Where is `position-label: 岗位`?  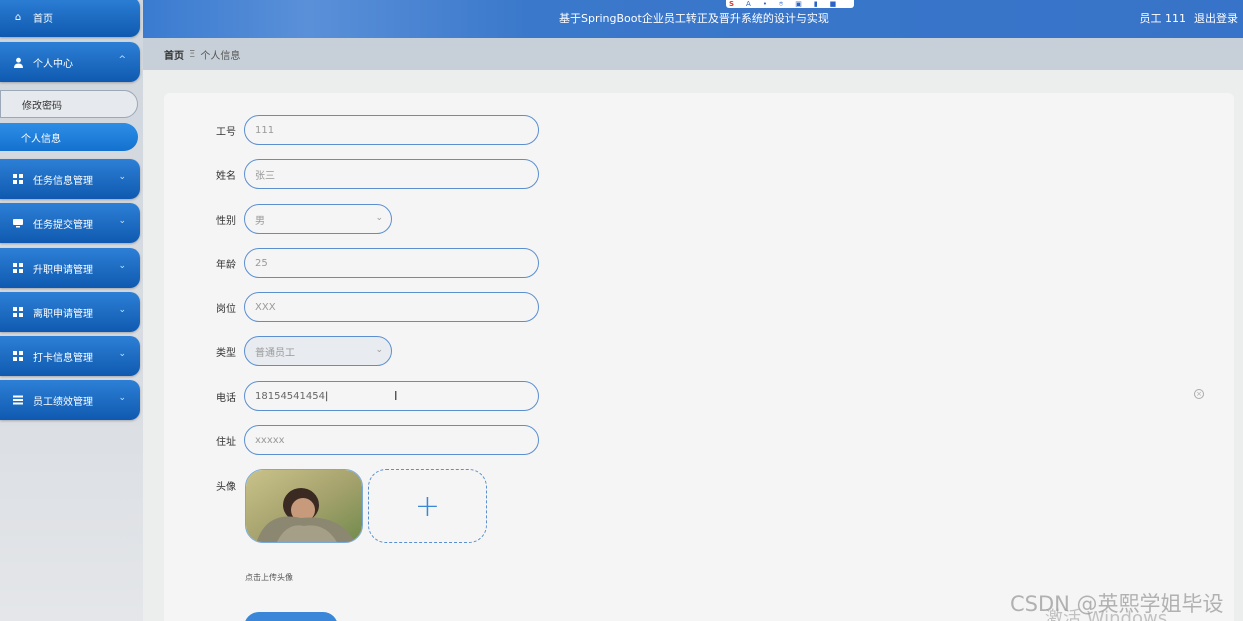
position-label: 岗位 is located at coordinates (226, 309).